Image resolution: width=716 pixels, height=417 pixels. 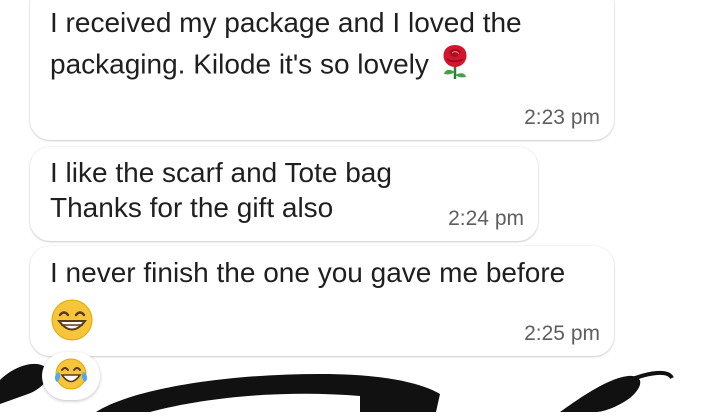 What do you see at coordinates (562, 117) in the screenshot?
I see `message-timestamp: 2:23 pm` at bounding box center [562, 117].